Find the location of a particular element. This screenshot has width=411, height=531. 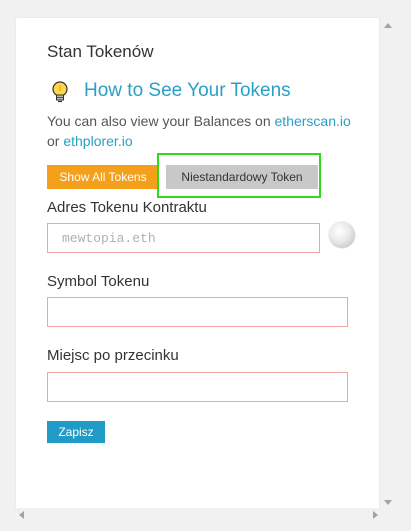

horizontal-scrollbar is located at coordinates (198, 515).